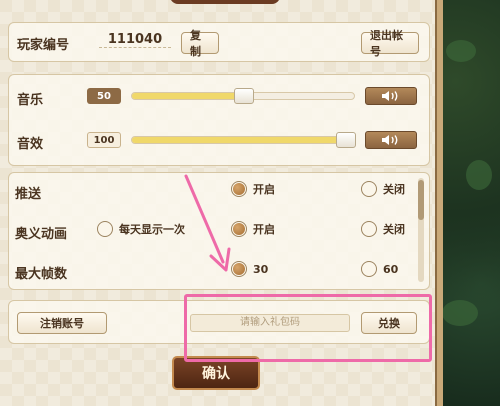  I want to click on ultimate-on-label: 开启, so click(264, 229).